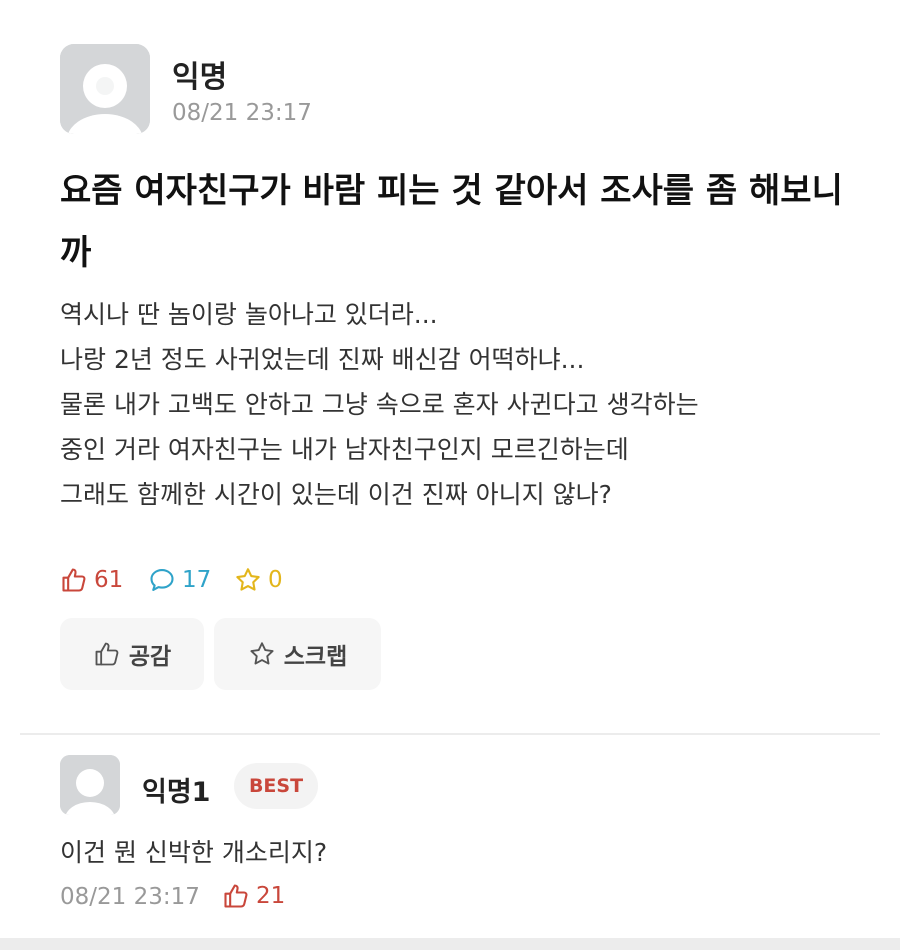  I want to click on like-count-stat: 61, so click(91, 580).